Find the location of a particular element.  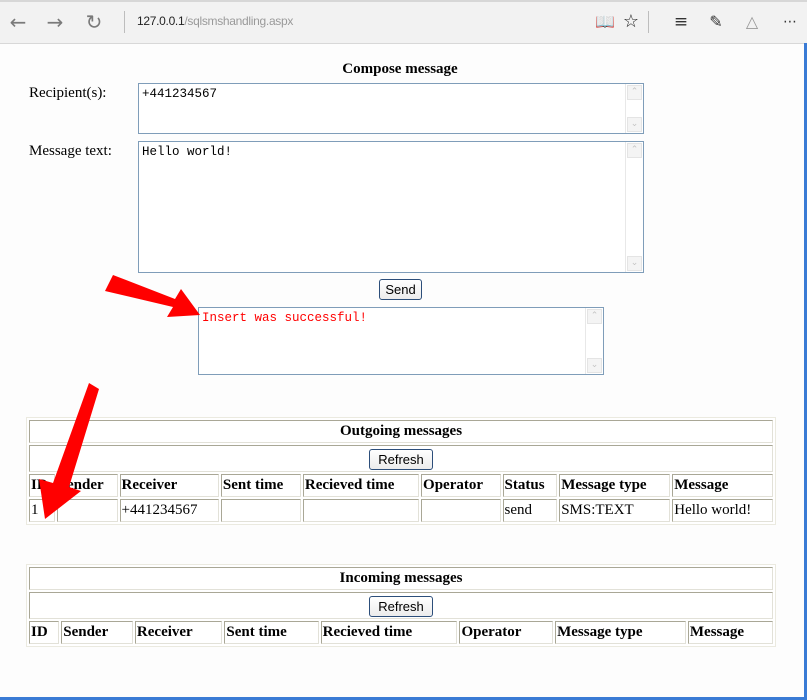

table-cell: +441234567 is located at coordinates (169, 510).